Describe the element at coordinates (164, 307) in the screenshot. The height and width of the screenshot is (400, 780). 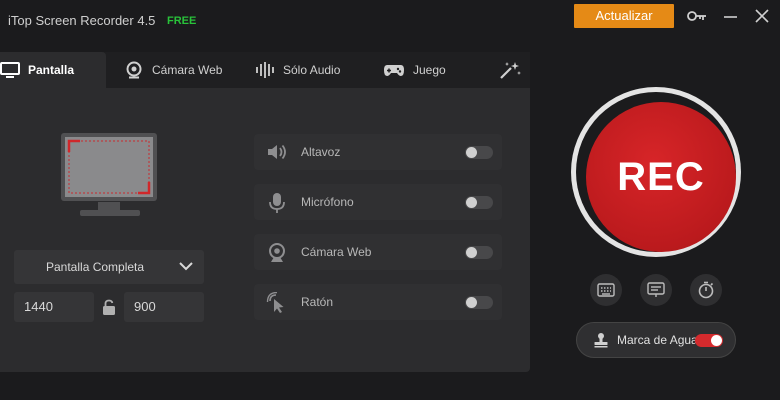
I see `height-input: 900` at that location.